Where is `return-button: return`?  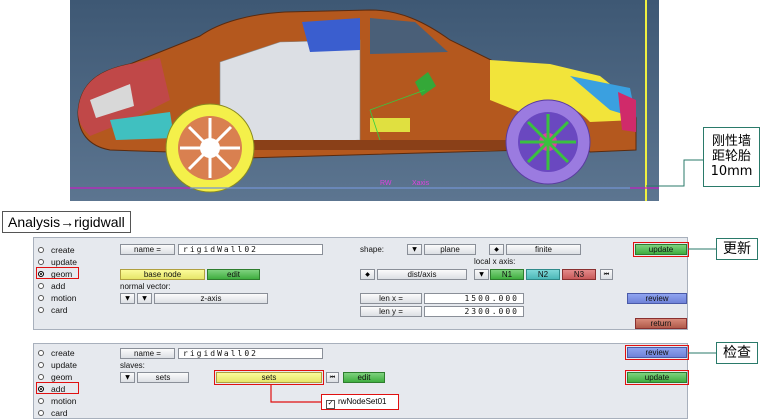 return-button: return is located at coordinates (661, 323).